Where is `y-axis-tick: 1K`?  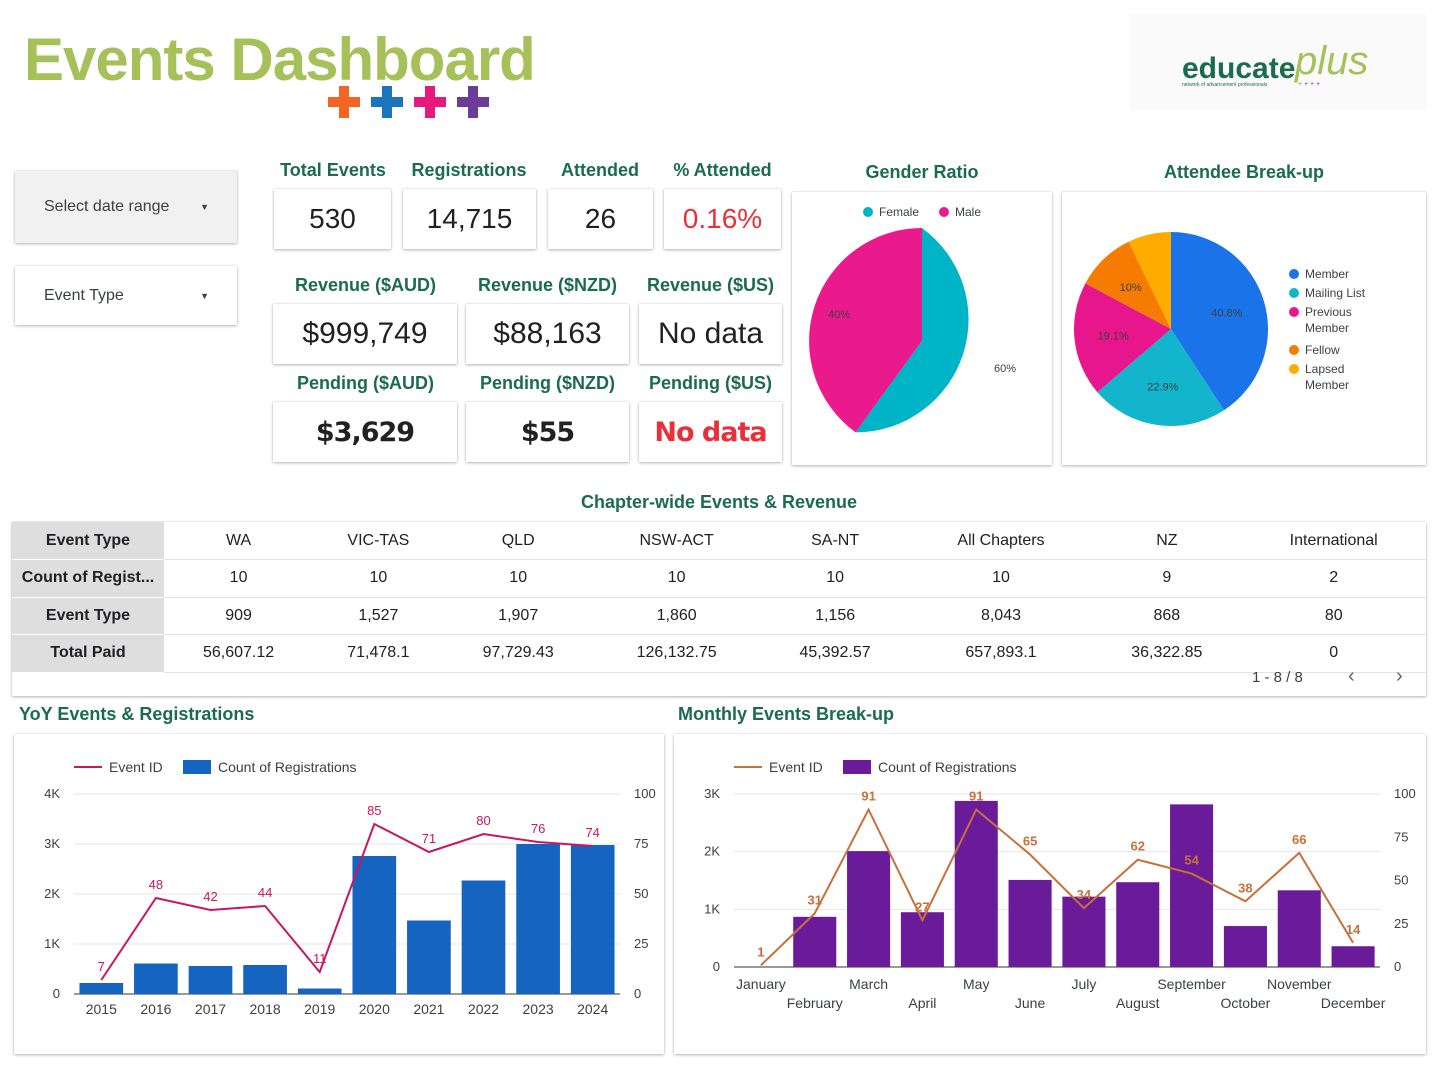
y-axis-tick: 1K is located at coordinates (712, 908).